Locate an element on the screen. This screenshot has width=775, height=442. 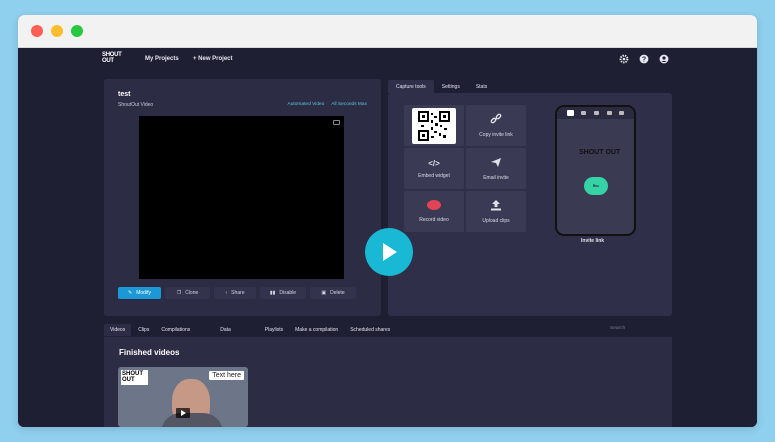
help-icon: ? is located at coordinates (643, 58).